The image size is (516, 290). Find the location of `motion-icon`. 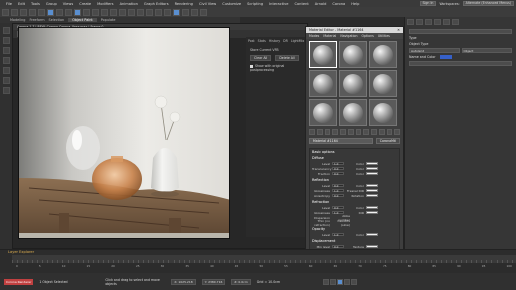

motion-icon is located at coordinates (437, 22).